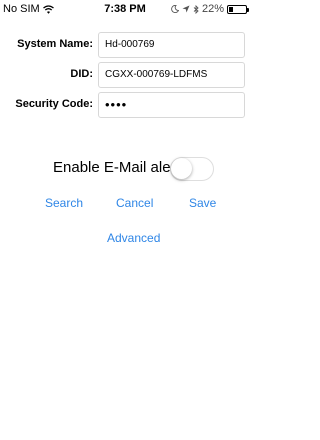  Describe the element at coordinates (171, 45) in the screenshot. I see `system-name-field: Hd-000769` at that location.